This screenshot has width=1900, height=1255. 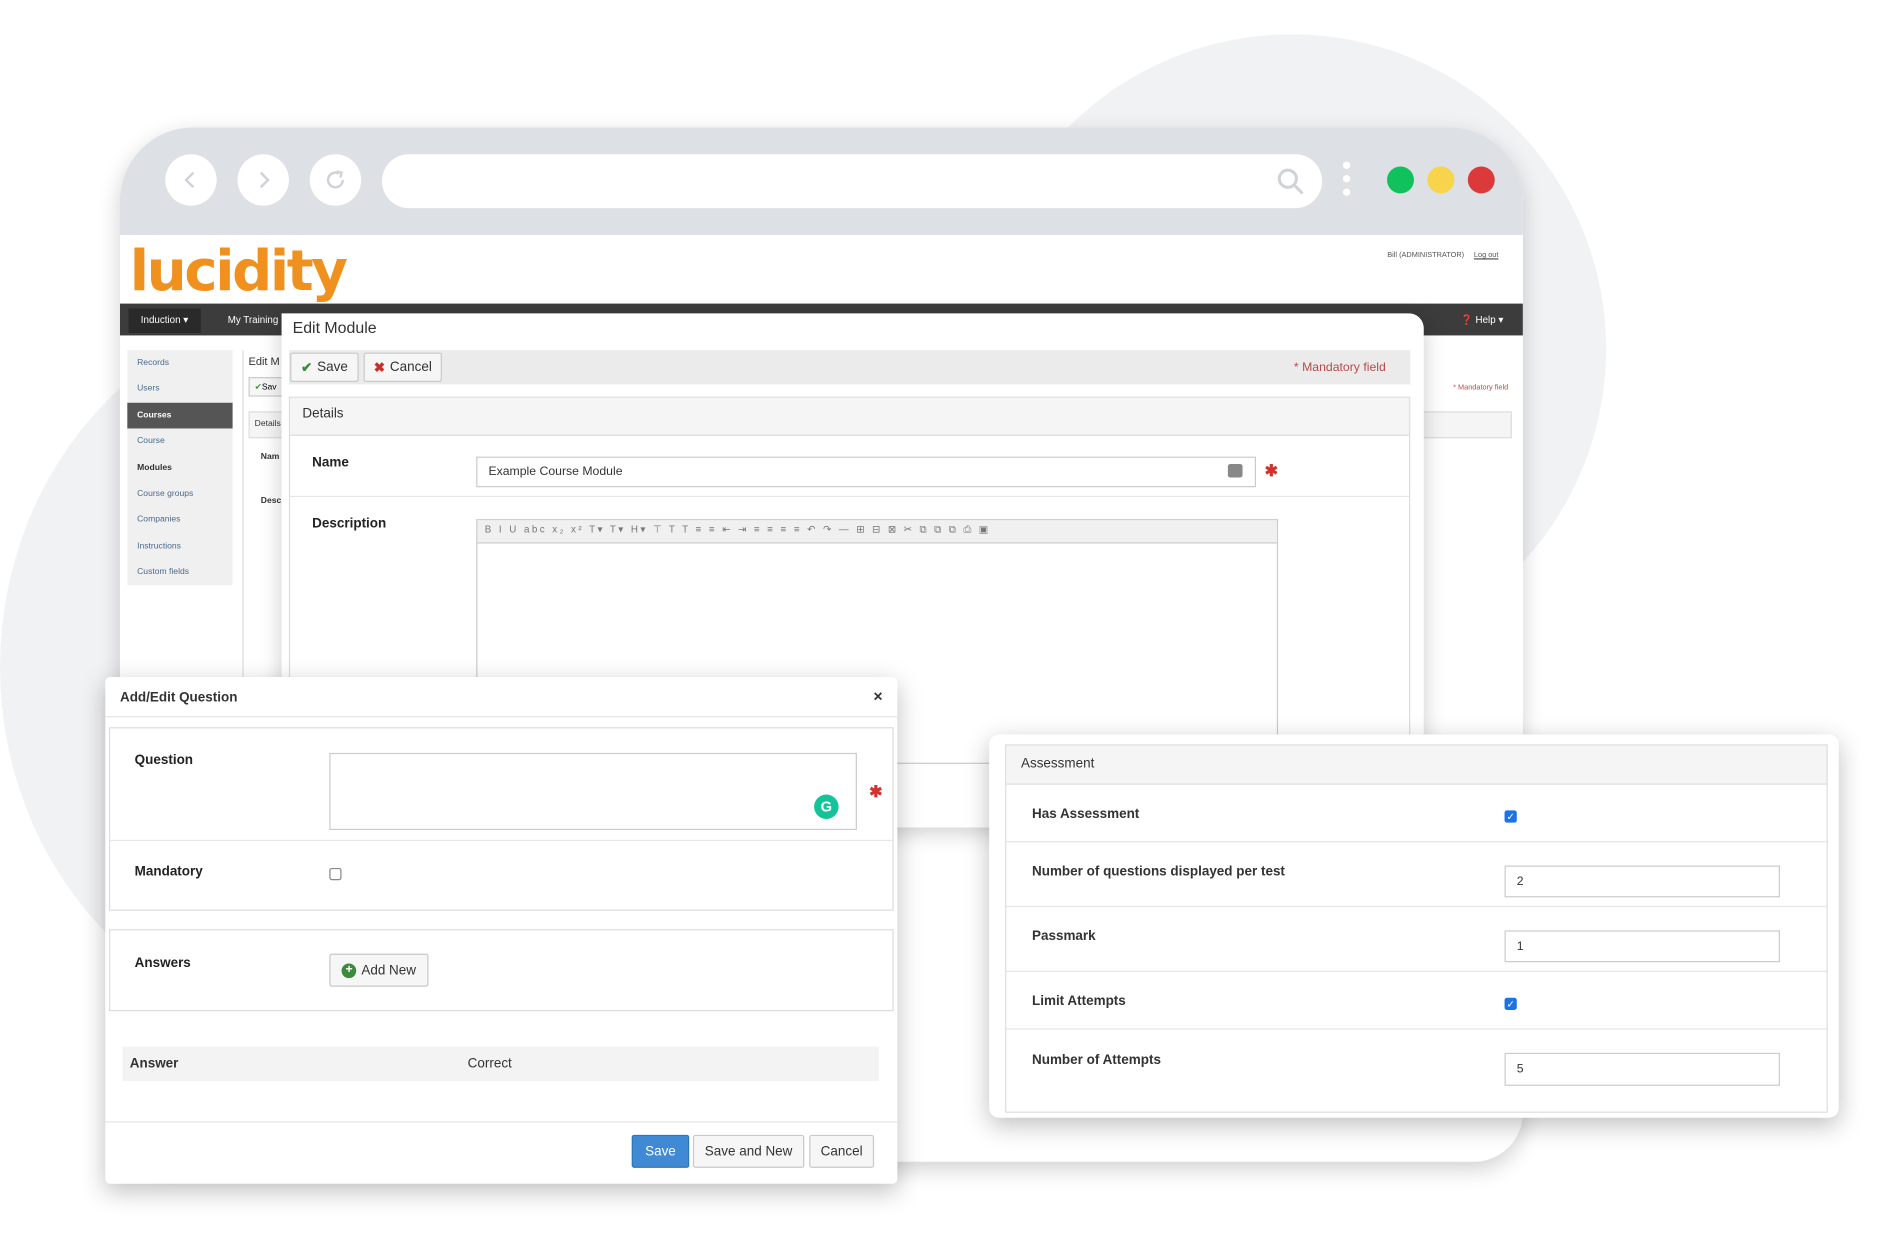 What do you see at coordinates (1416, 814) in the screenshot?
I see `has-assessment-row: Has Assessment ✓` at bounding box center [1416, 814].